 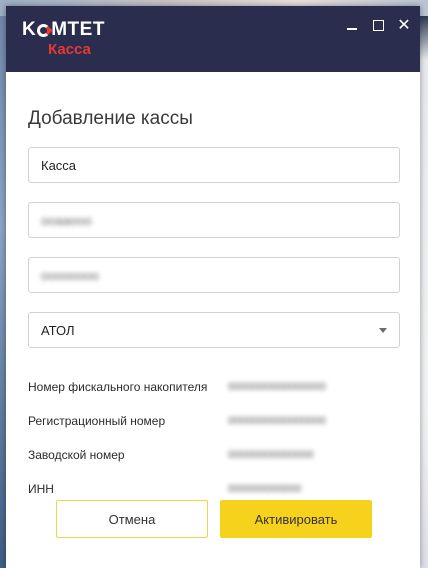 I want to click on komtet-logo: K MTET Касса, so click(x=63, y=38).